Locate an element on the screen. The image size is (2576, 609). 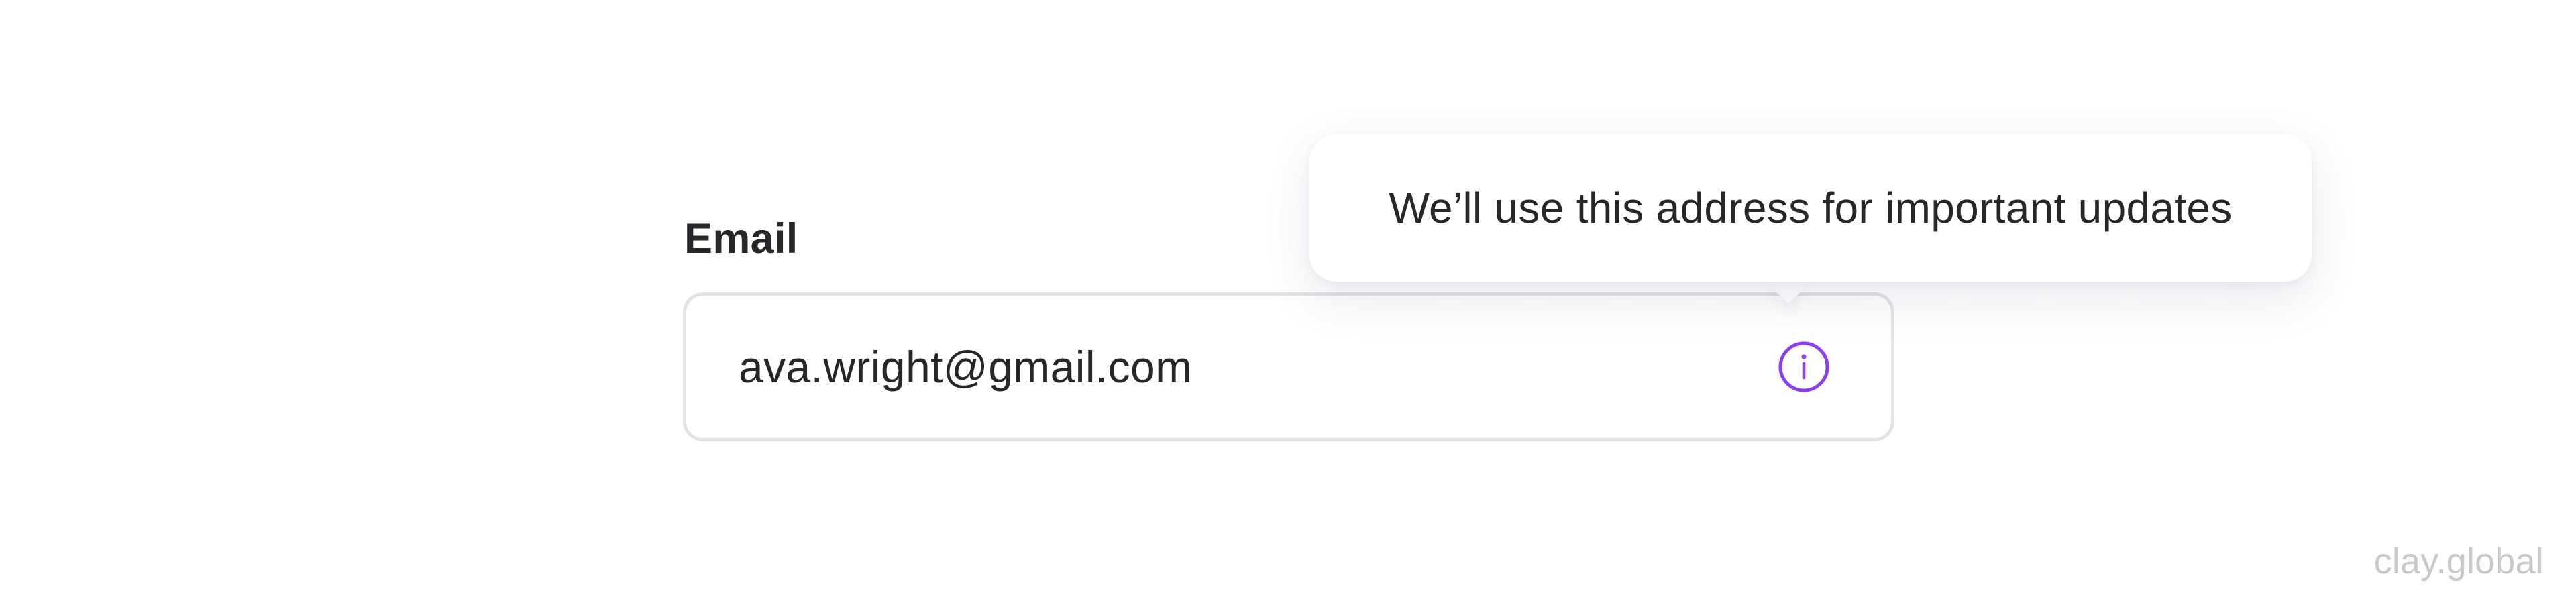
watermark: clay.global is located at coordinates (2458, 562).